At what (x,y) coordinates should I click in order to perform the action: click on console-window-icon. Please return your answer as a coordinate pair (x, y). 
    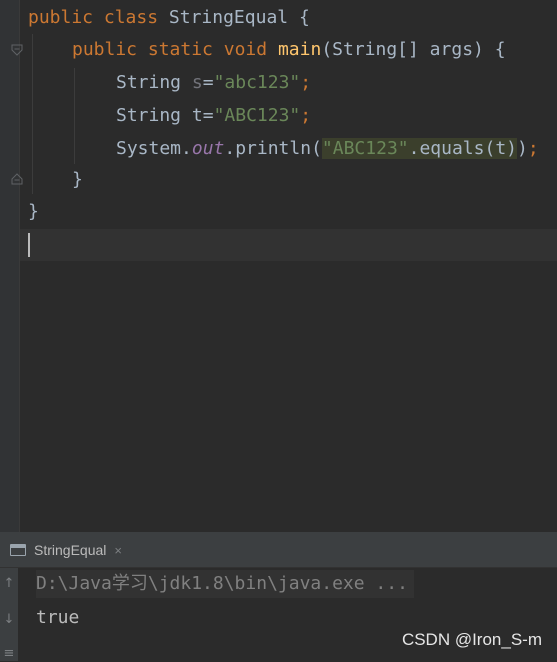
    Looking at the image, I should click on (18, 550).